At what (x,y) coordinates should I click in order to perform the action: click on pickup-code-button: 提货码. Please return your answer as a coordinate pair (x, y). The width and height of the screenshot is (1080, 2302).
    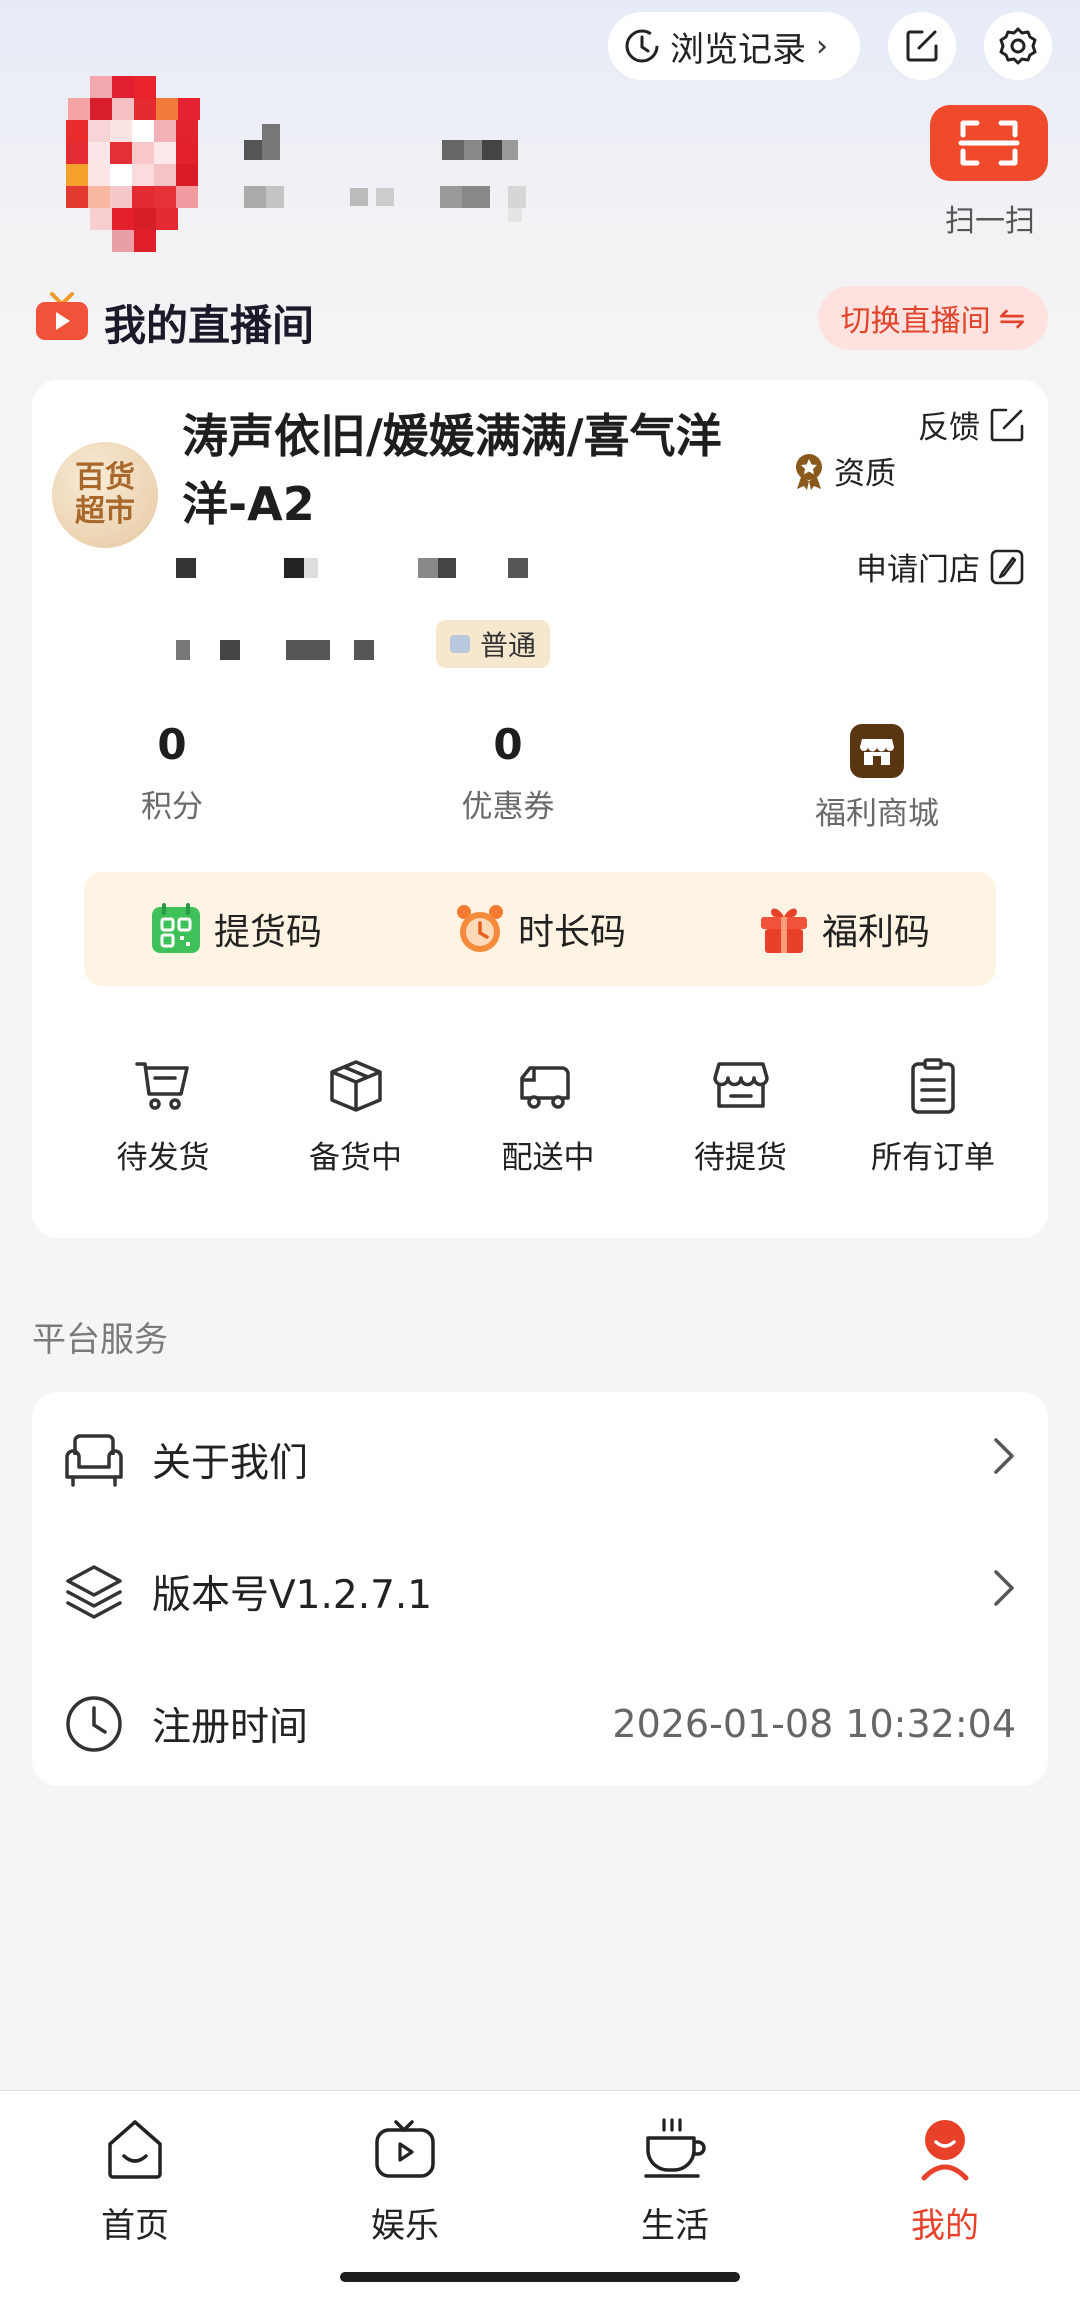
    Looking at the image, I should click on (236, 929).